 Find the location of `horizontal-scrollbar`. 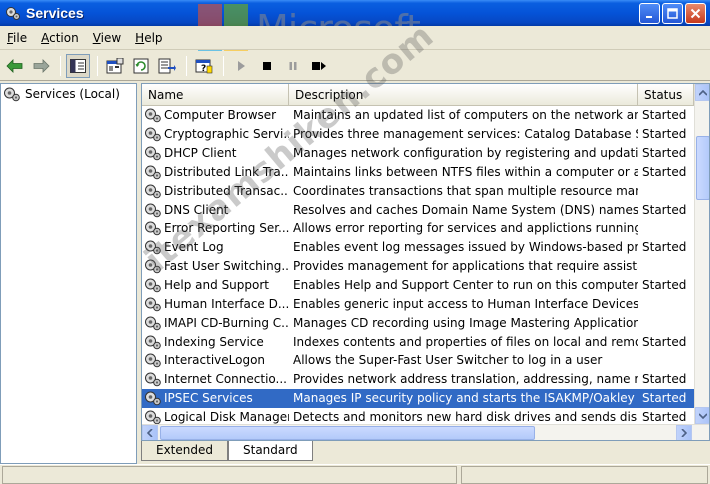

horizontal-scrollbar is located at coordinates (425, 432).